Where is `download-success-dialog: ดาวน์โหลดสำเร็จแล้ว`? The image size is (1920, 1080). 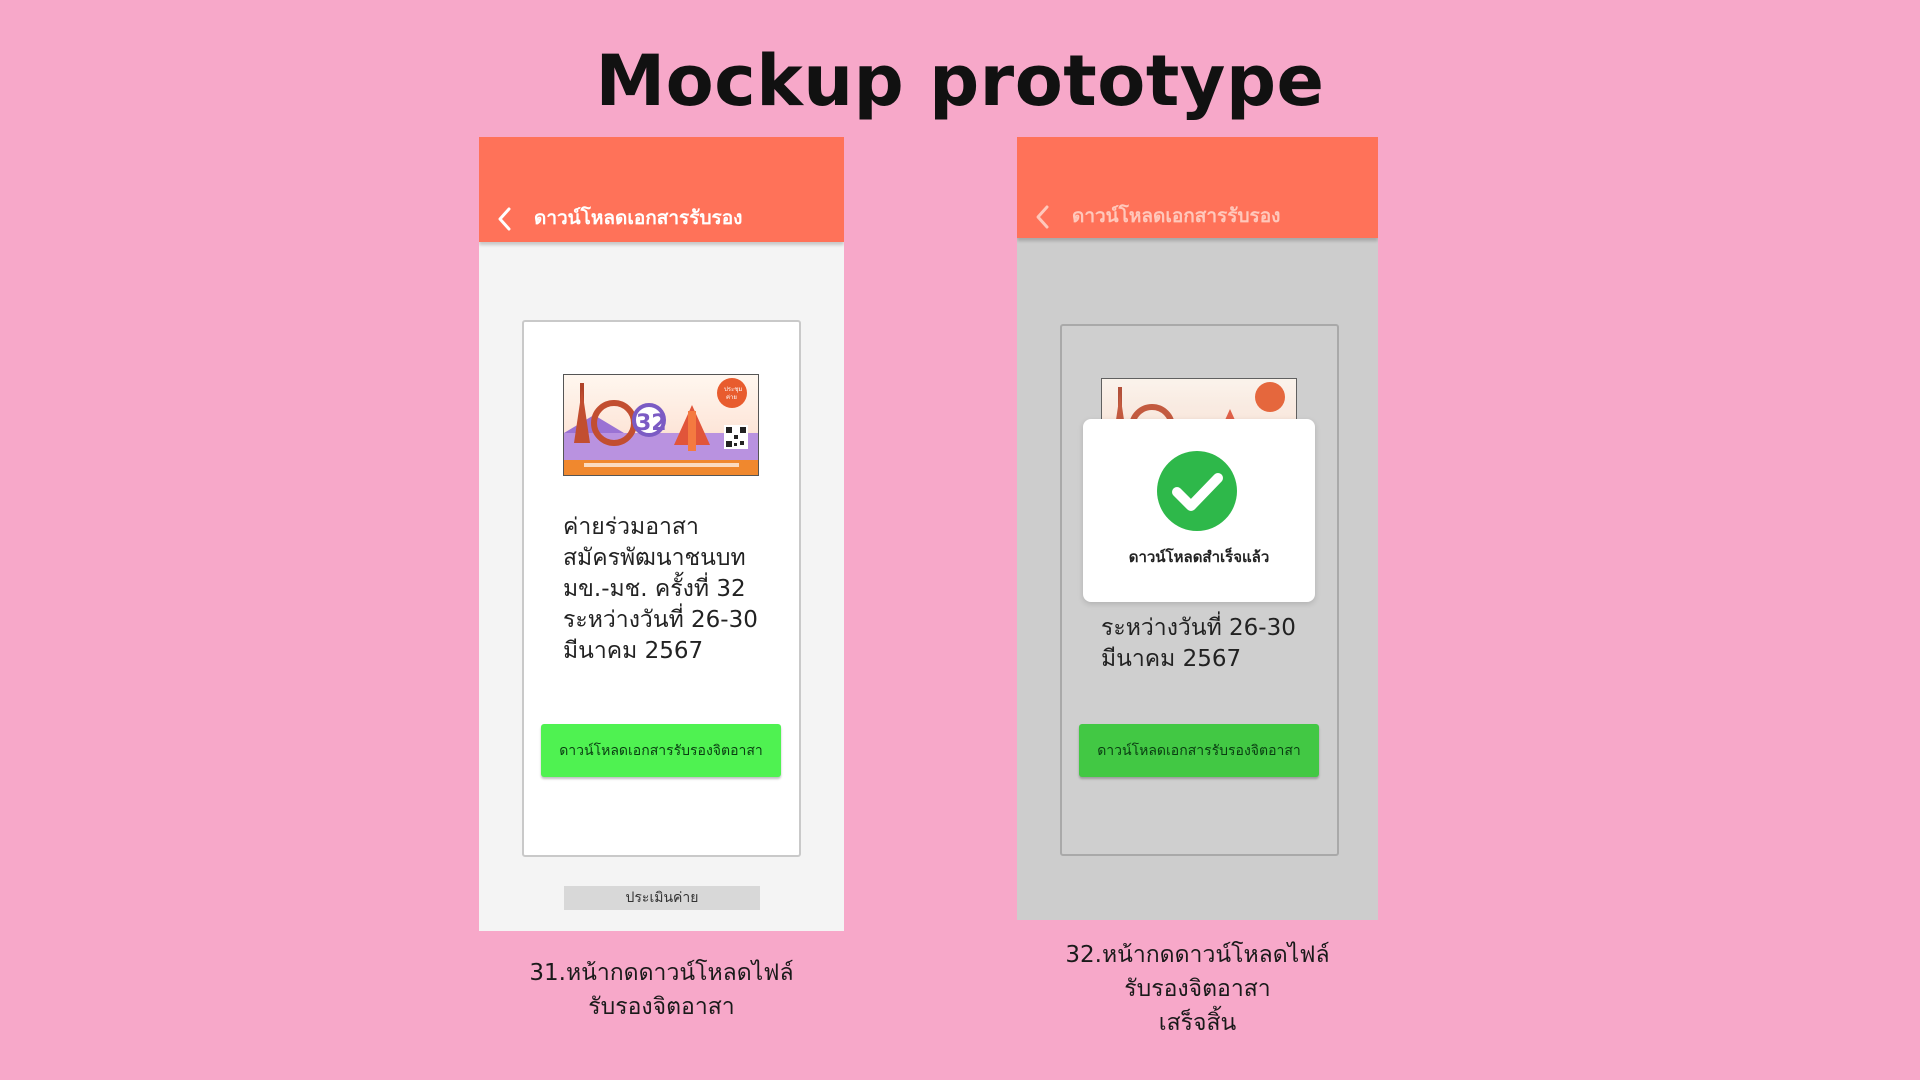 download-success-dialog: ดาวน์โหลดสำเร็จแล้ว is located at coordinates (1199, 510).